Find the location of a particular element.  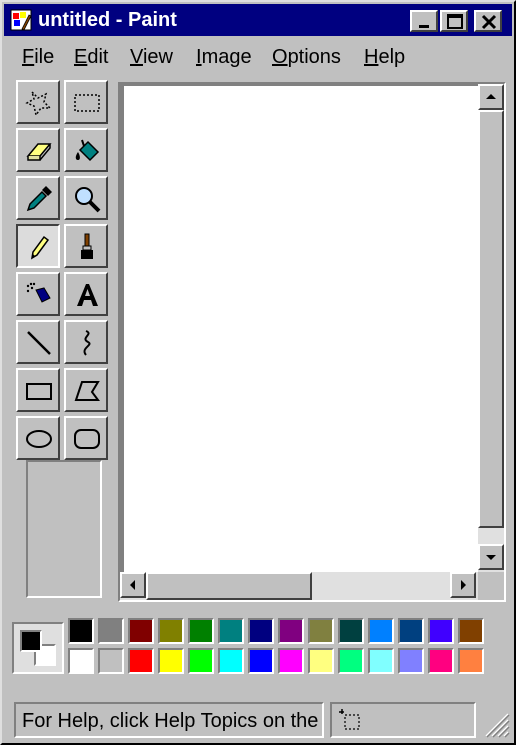

tool-brush is located at coordinates (86, 246).